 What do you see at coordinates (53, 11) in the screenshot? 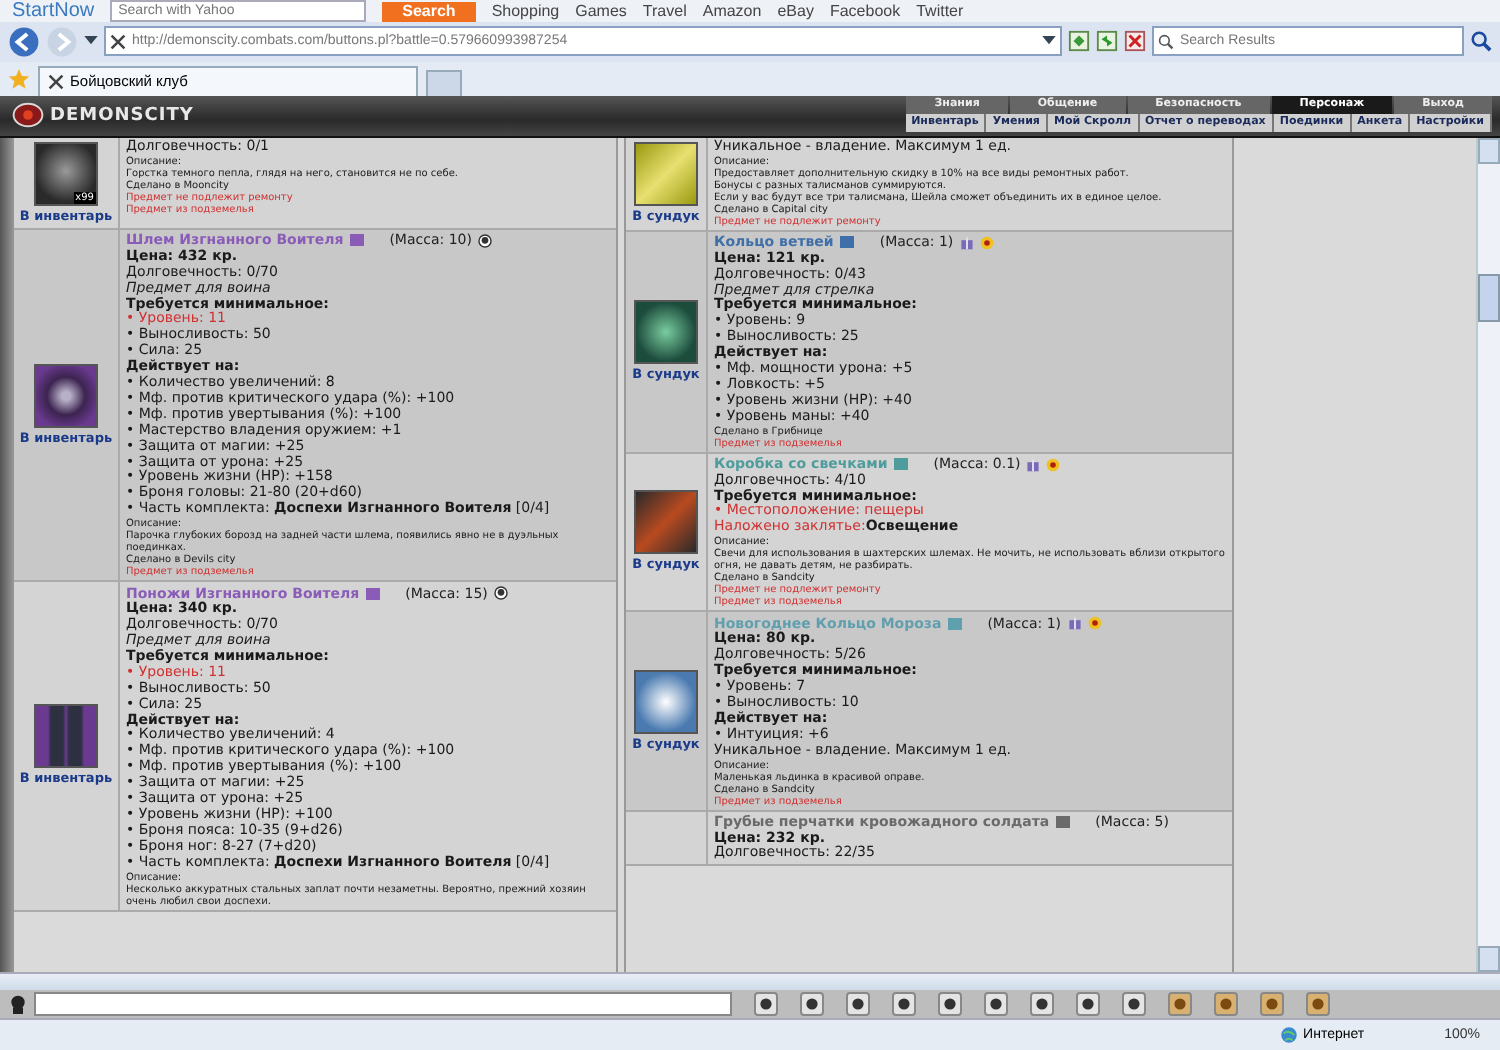
I see `toolbar-logo: StartNow` at bounding box center [53, 11].